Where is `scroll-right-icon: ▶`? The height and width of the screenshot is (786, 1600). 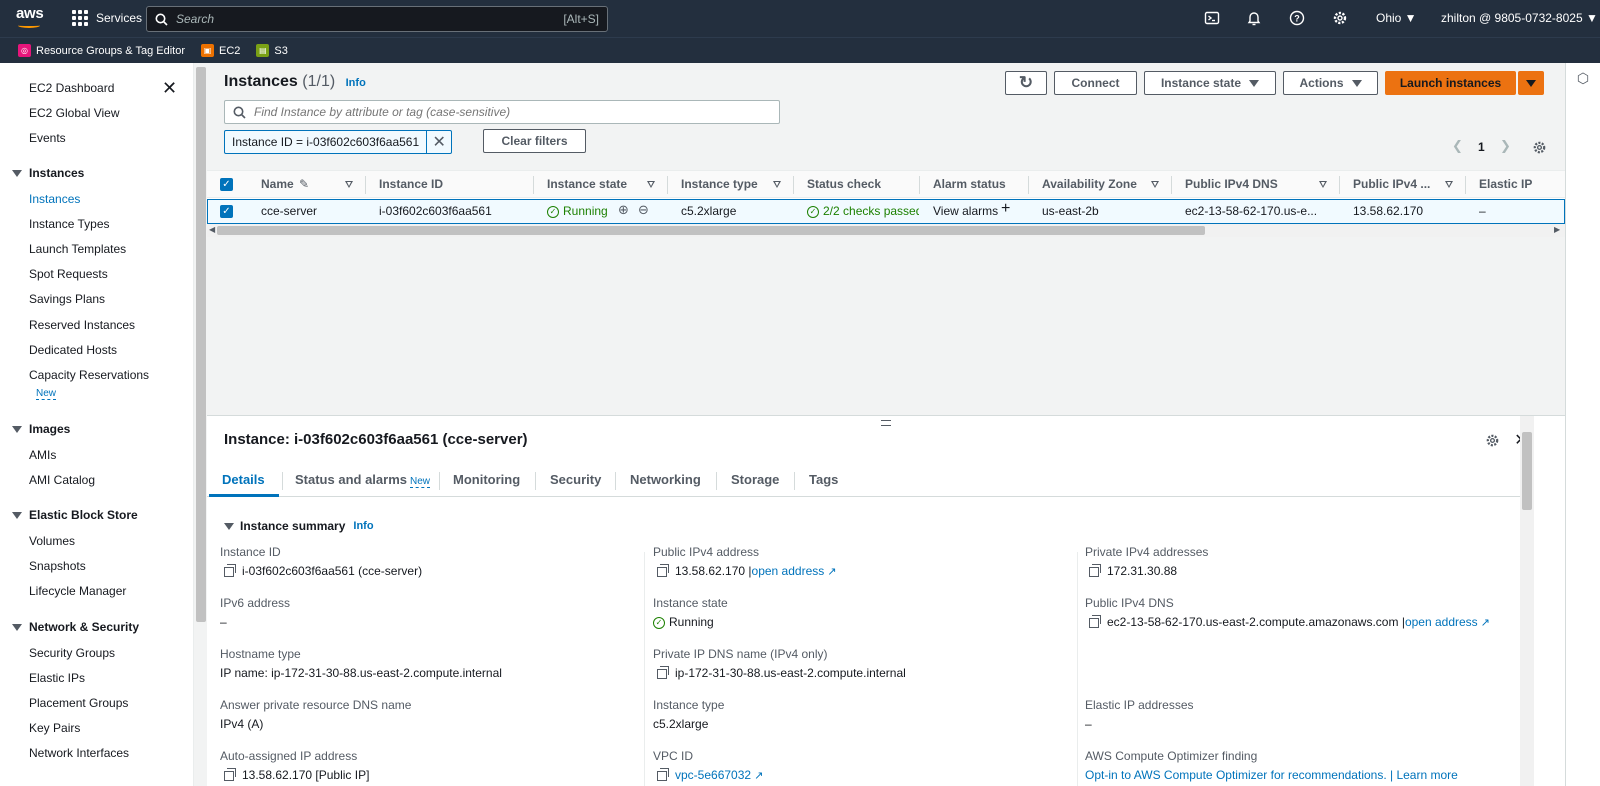 scroll-right-icon: ▶ is located at coordinates (1557, 229).